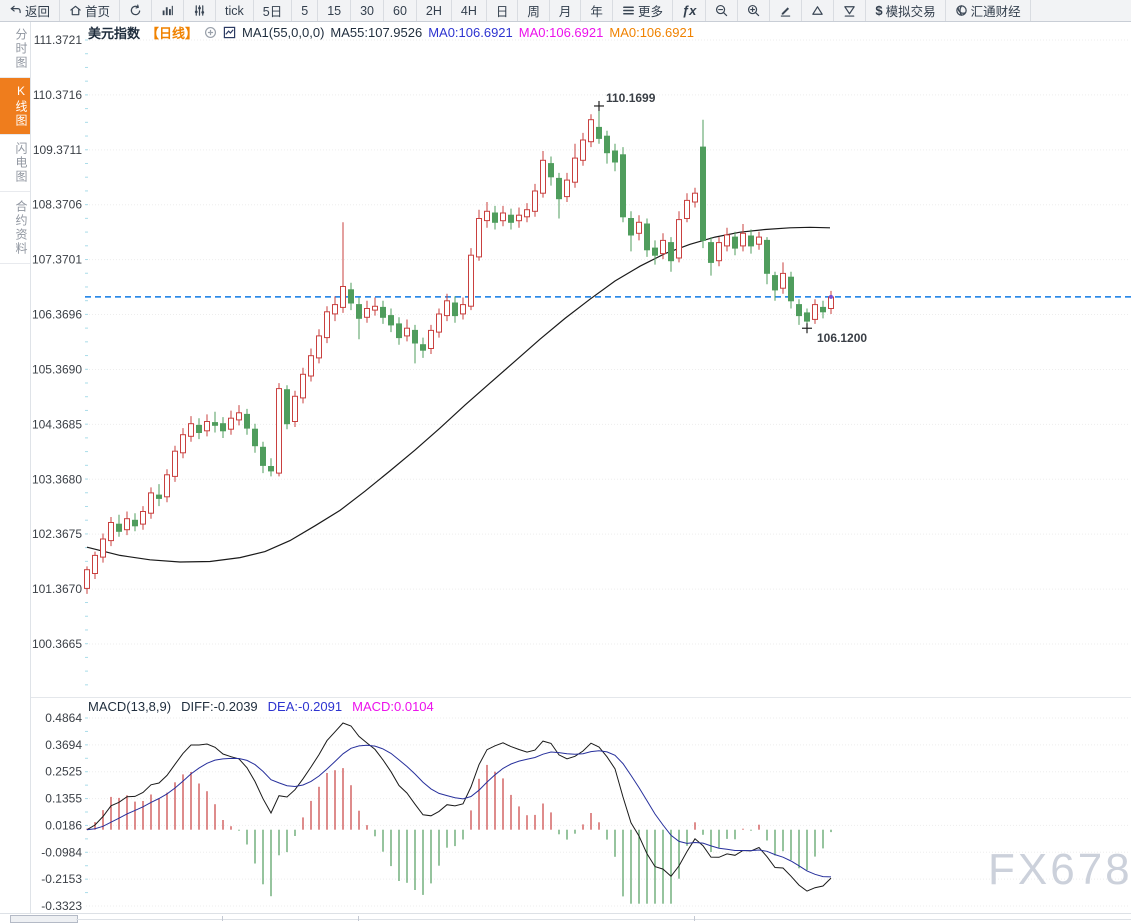 This screenshot has width=1131, height=924. What do you see at coordinates (581, 697) in the screenshot?
I see `pane-divider` at bounding box center [581, 697].